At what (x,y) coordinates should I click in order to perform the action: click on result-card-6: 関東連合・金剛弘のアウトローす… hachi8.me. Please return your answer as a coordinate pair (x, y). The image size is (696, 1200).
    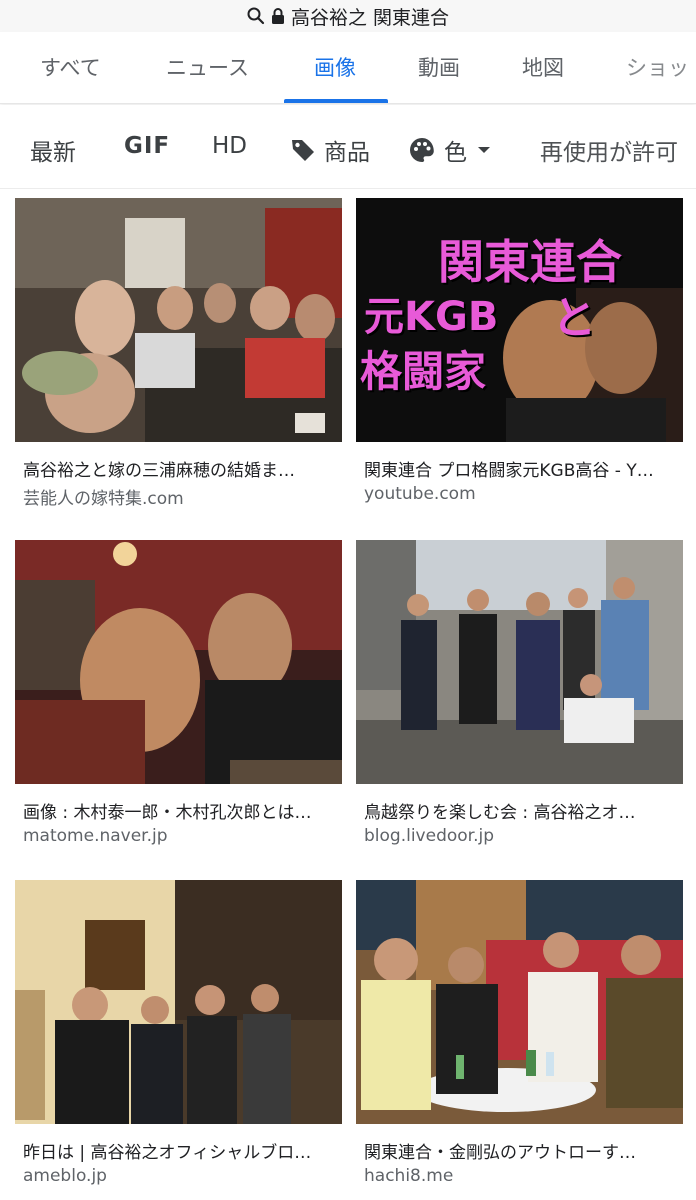
    Looking at the image, I should click on (519, 1040).